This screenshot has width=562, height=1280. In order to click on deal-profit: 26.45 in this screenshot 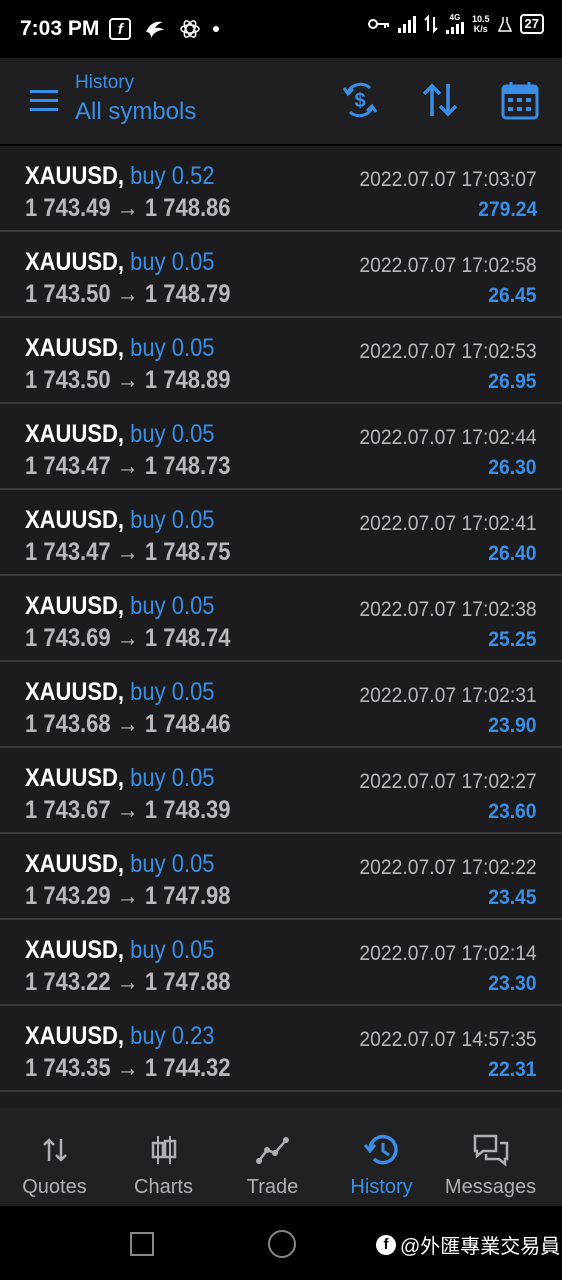, I will do `click(512, 295)`.